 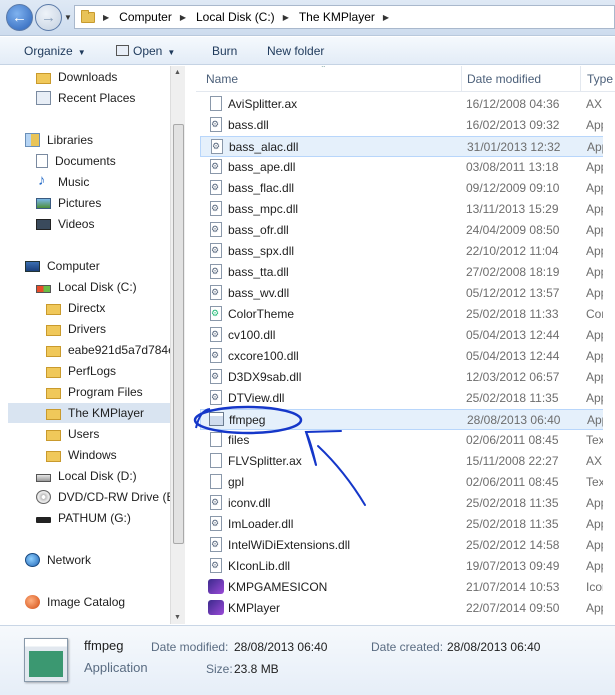 What do you see at coordinates (407, 419) in the screenshot?
I see `file-row-selected: ffmpeg 28/08/2013 06:40 Appli` at bounding box center [407, 419].